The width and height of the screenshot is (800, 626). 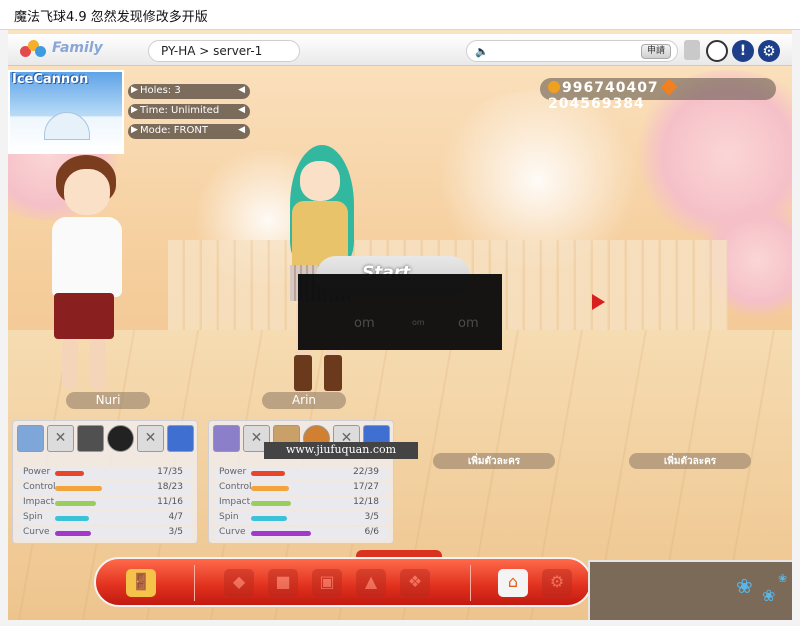 What do you see at coordinates (557, 583) in the screenshot?
I see `settings-icon: ⚙` at bounding box center [557, 583].